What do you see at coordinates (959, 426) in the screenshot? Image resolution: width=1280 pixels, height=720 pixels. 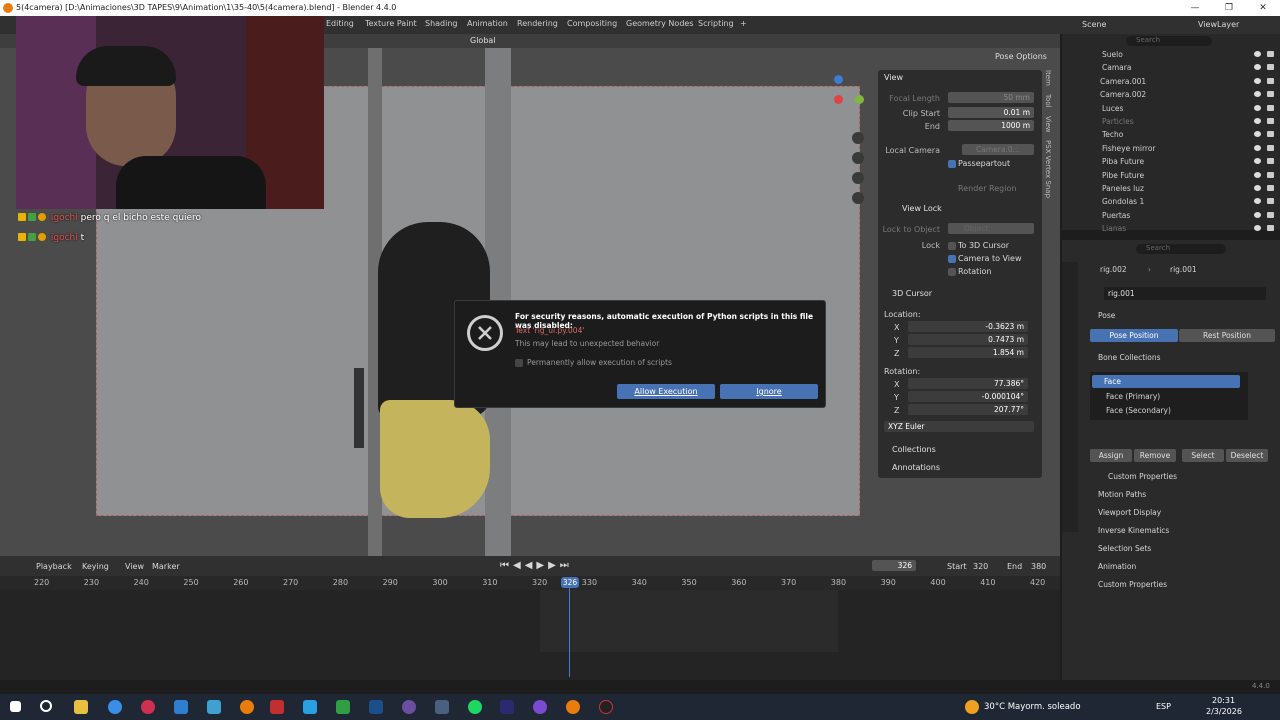 I see `rotation-mode-select: XYZ Euler` at bounding box center [959, 426].